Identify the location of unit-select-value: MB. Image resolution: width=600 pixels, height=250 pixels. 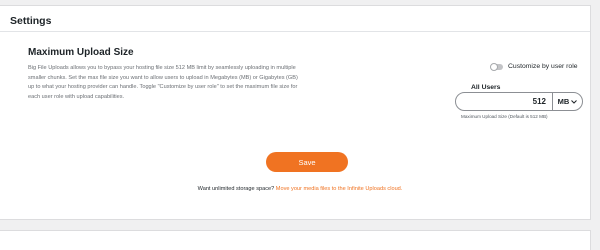
(563, 101).